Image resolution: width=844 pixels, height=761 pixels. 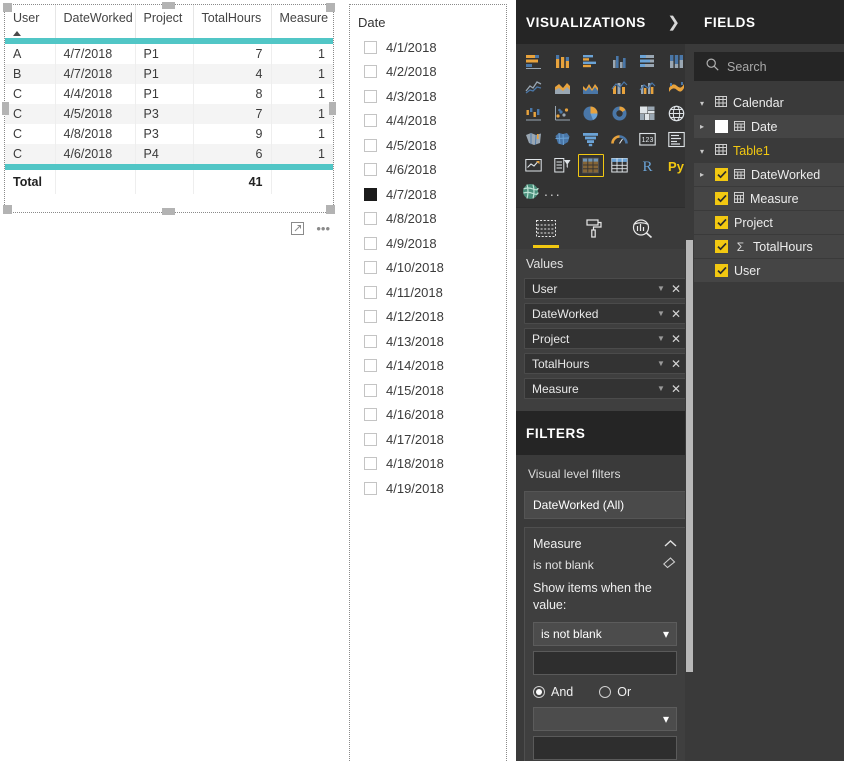 What do you see at coordinates (769, 66) in the screenshot?
I see `fields-search-box: Search` at bounding box center [769, 66].